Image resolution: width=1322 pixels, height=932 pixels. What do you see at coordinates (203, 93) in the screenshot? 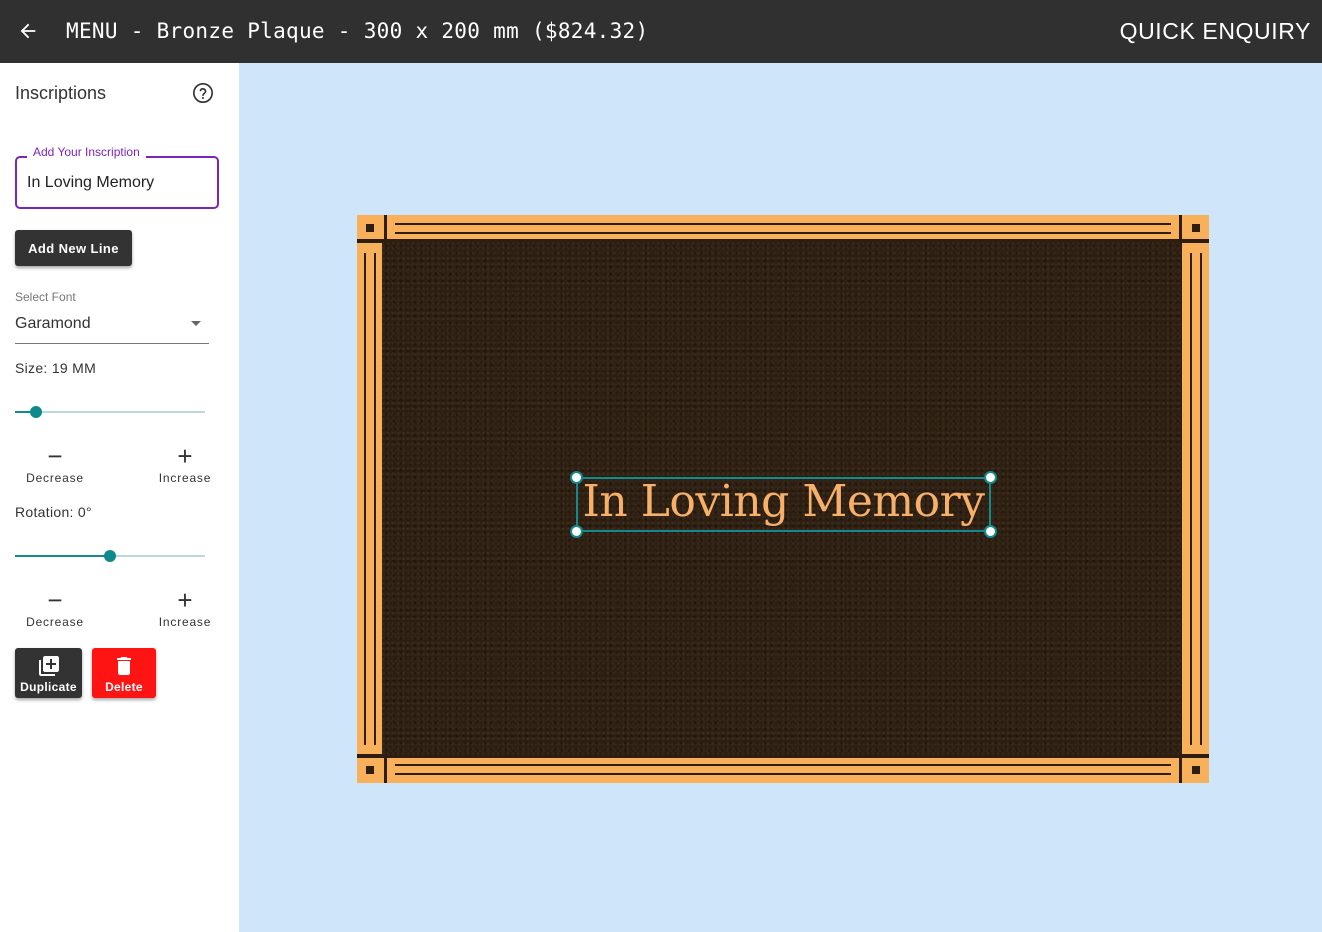
I see `help-circle-icon` at bounding box center [203, 93].